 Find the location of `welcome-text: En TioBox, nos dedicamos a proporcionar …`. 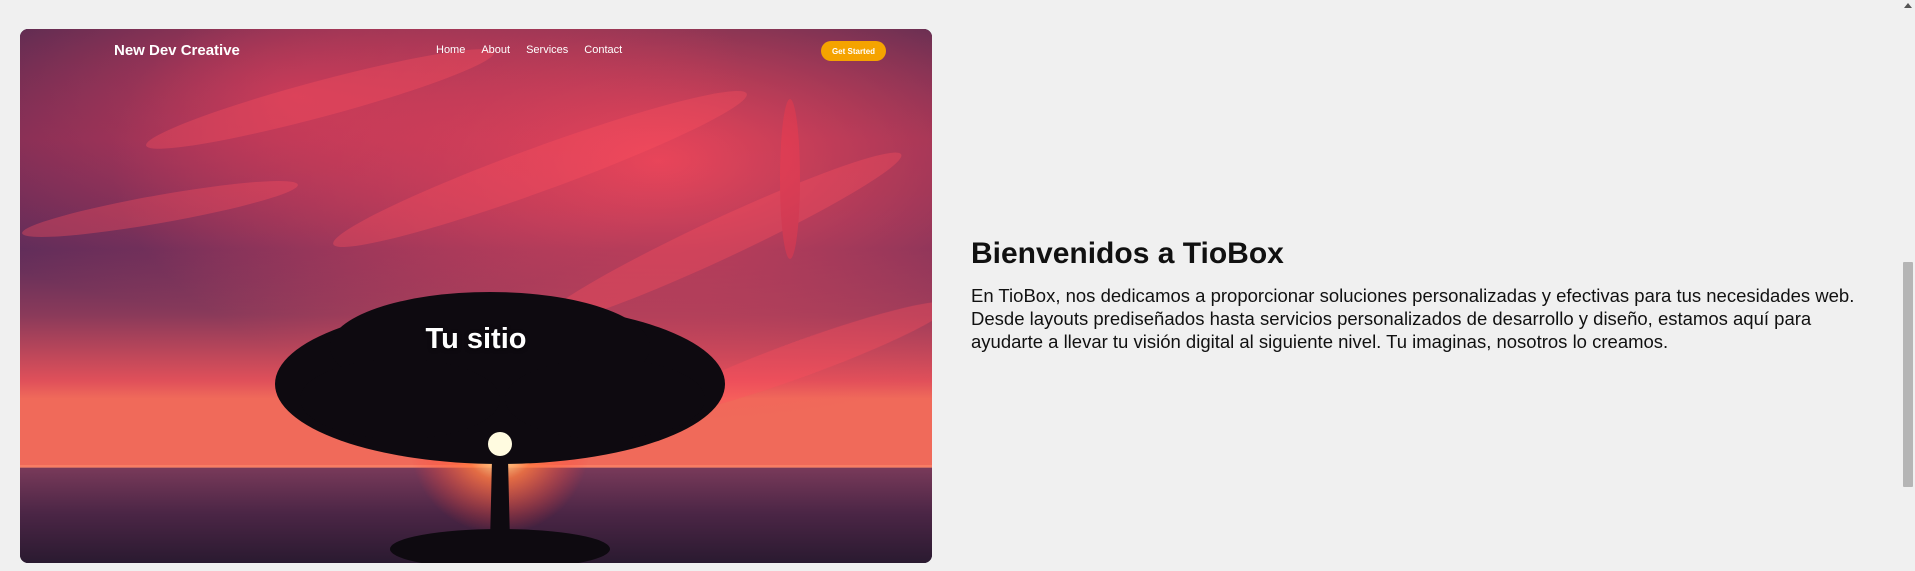

welcome-text: En TioBox, nos dedicamos a proporcionar … is located at coordinates (1413, 318).